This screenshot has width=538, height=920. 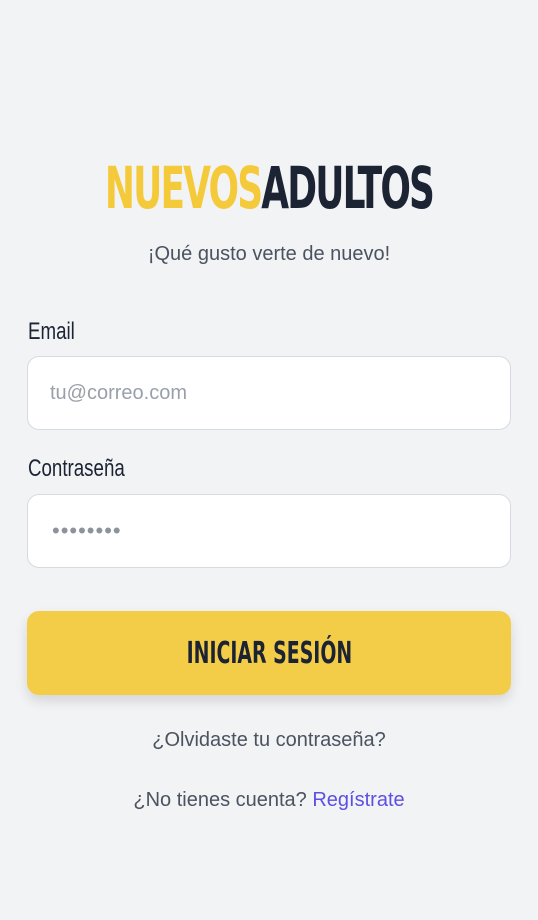 What do you see at coordinates (183, 188) in the screenshot?
I see `logo-text-nuevos: NUEVOS` at bounding box center [183, 188].